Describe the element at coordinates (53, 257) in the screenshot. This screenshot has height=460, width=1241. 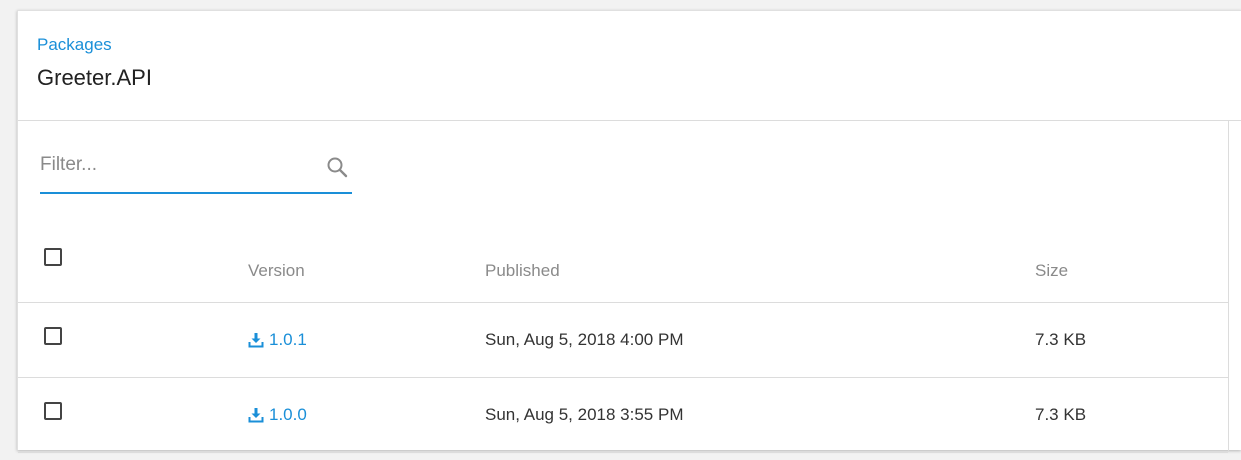
I see `select-all-checkbox` at that location.